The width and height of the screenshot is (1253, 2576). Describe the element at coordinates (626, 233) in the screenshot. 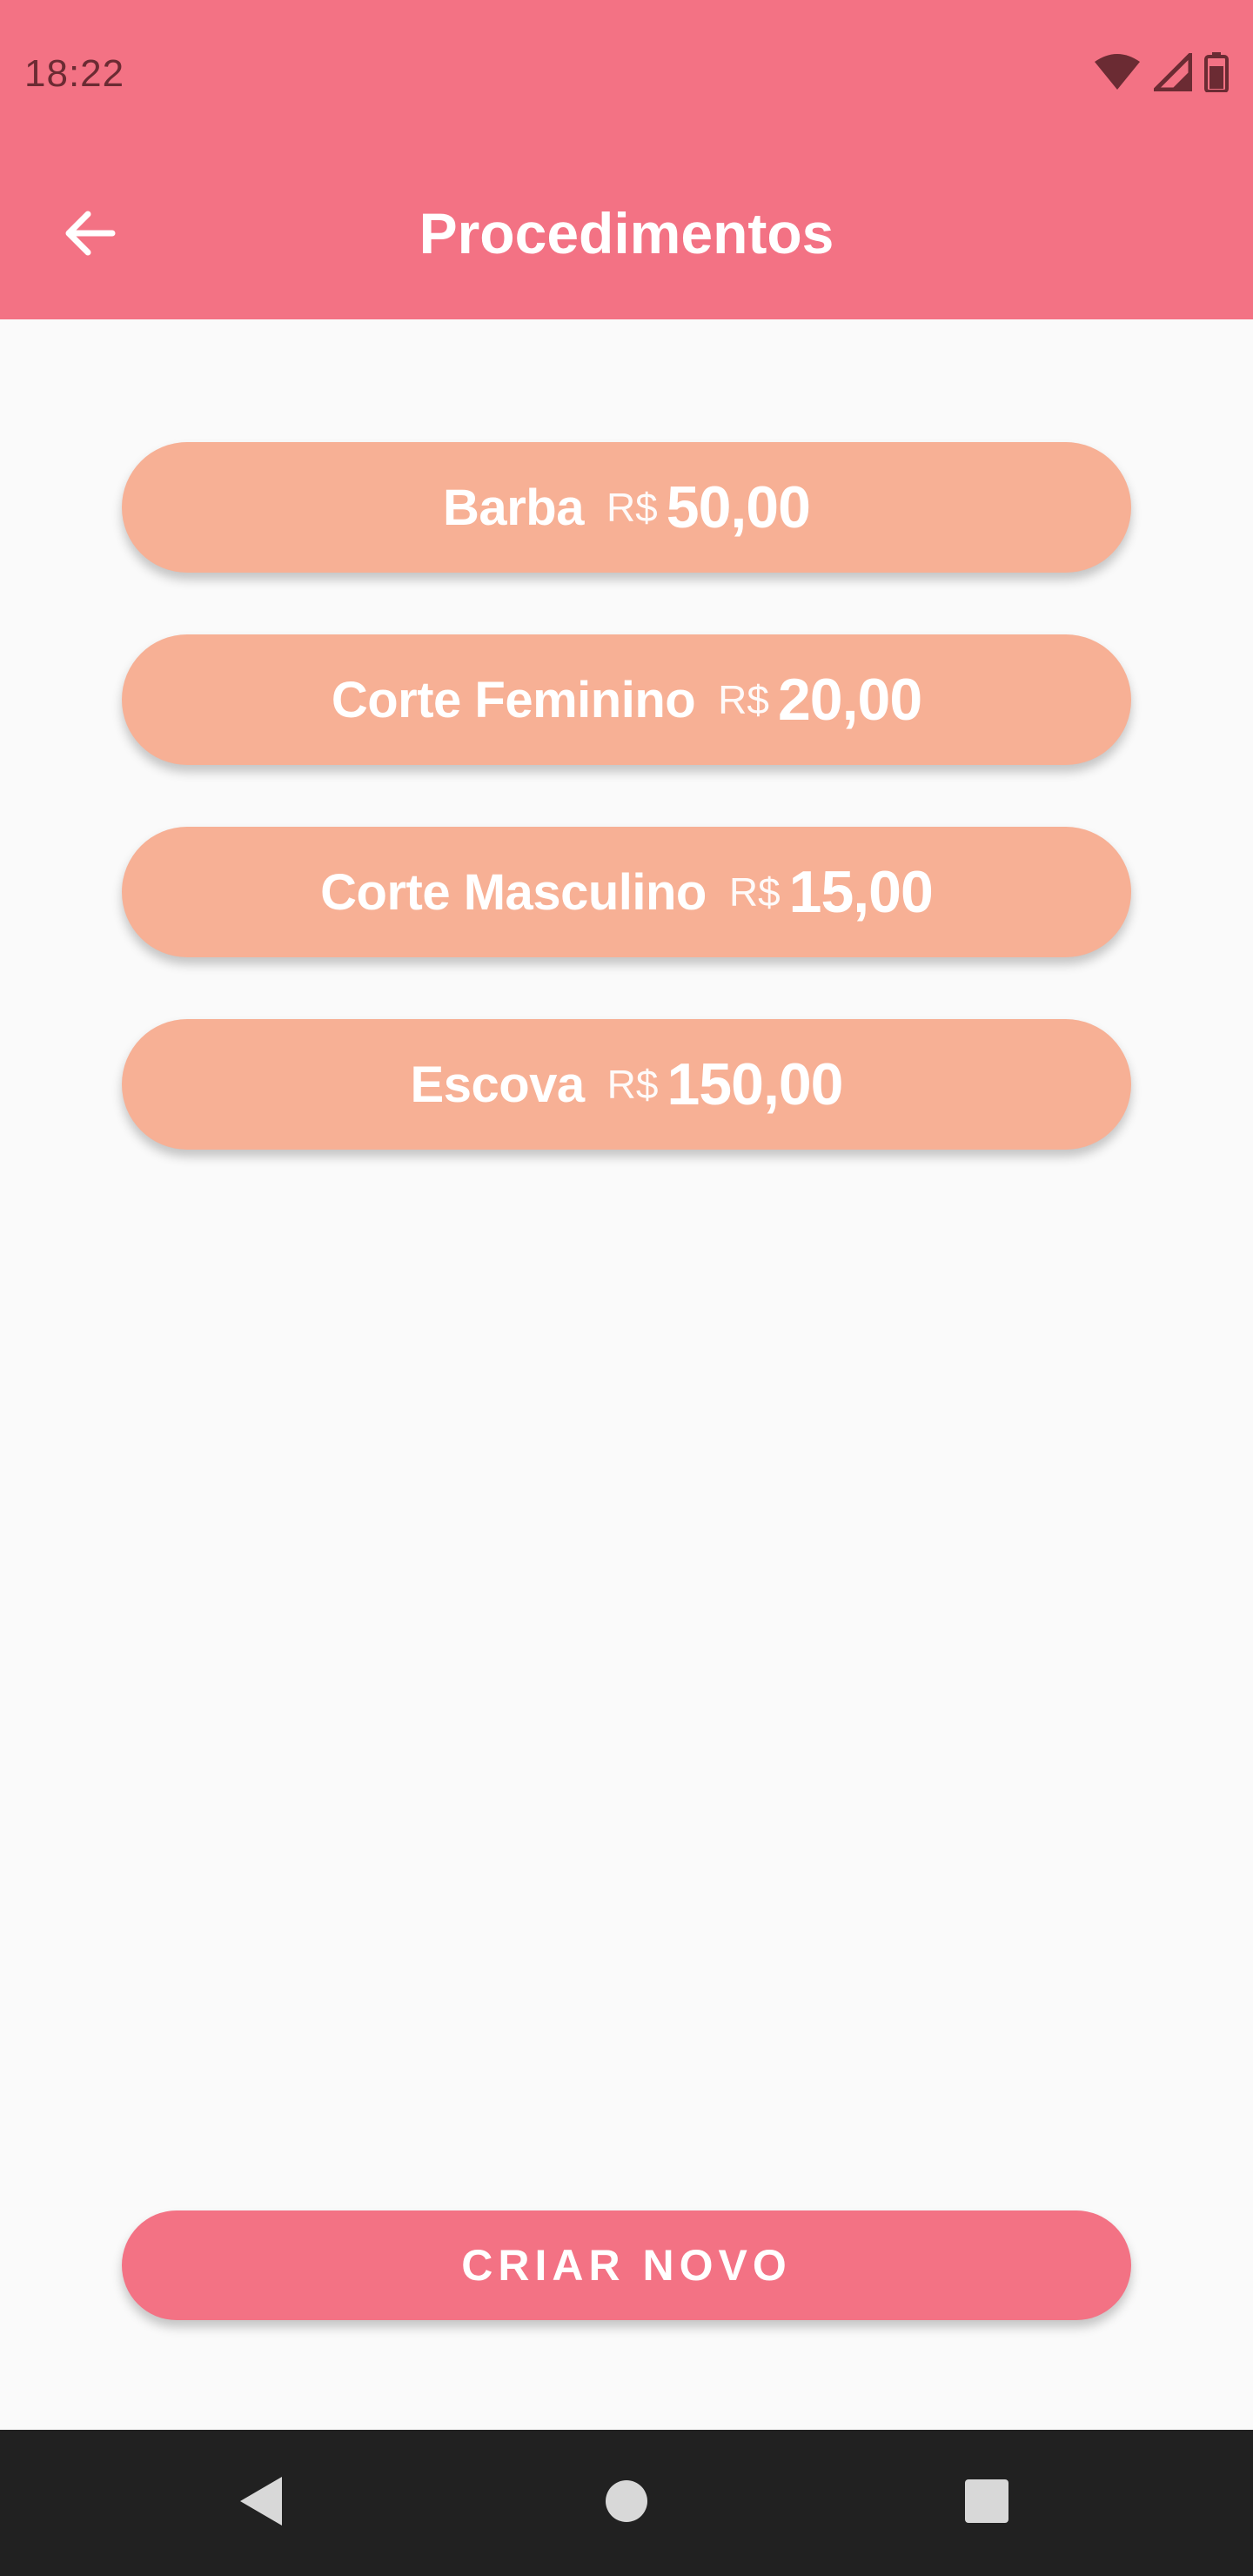

I see `page-title: Procedimentos` at that location.